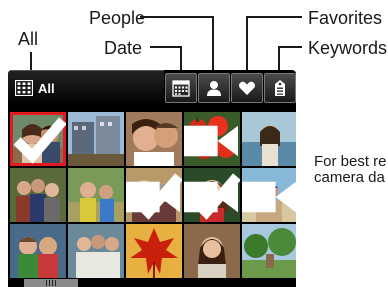  Describe the element at coordinates (290, 47) in the screenshot. I see `leader-line-keywords` at that location.